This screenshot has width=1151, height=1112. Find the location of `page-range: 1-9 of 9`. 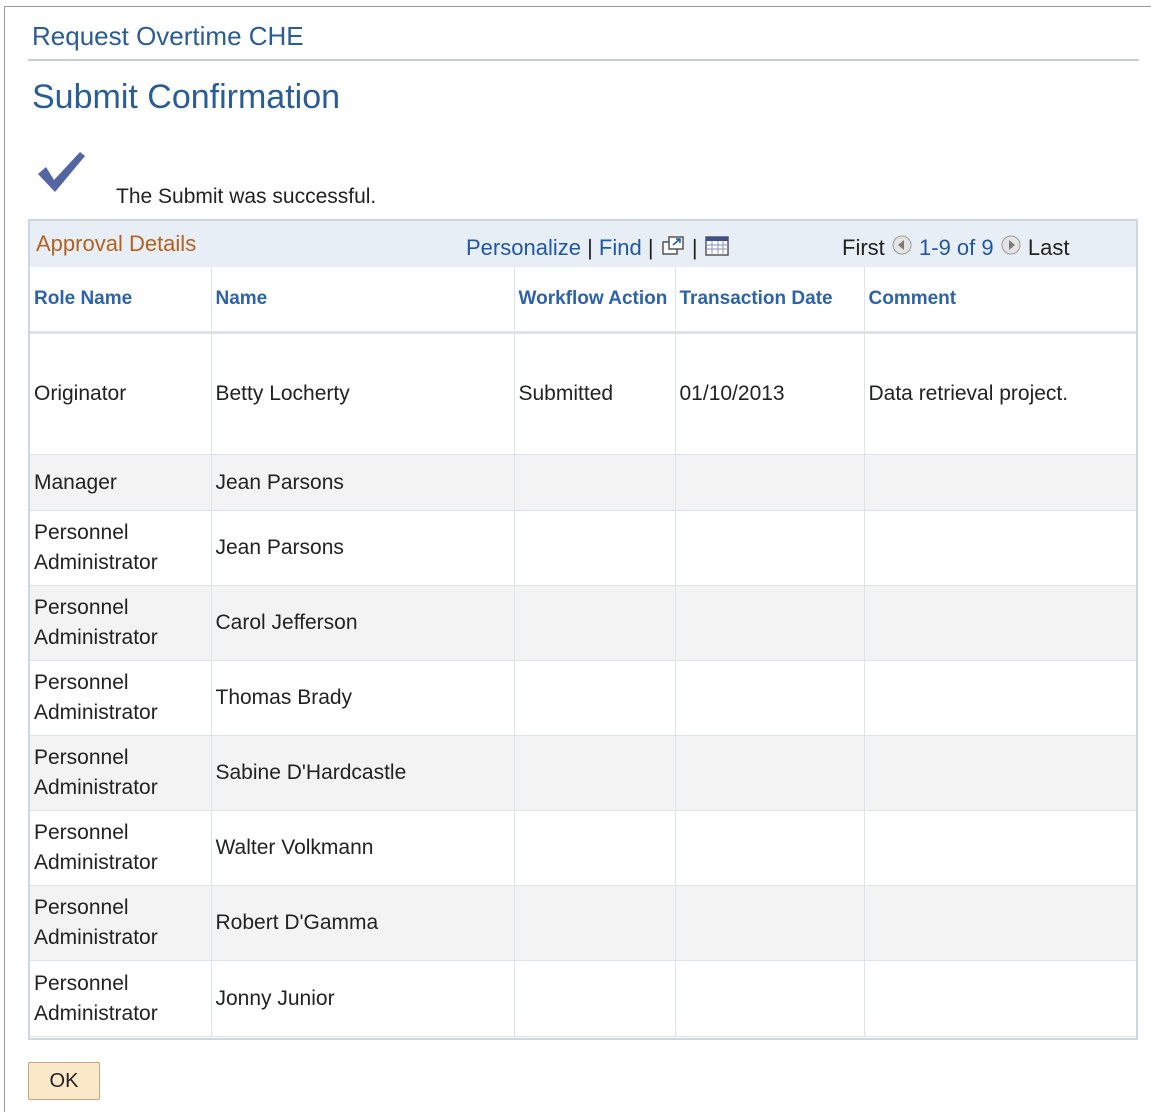

page-range: 1-9 of 9 is located at coordinates (956, 247).